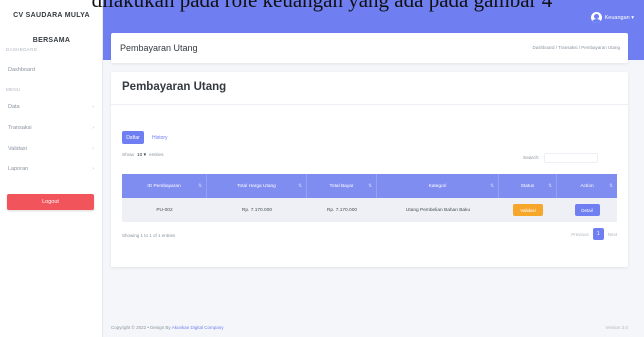  What do you see at coordinates (141, 327) in the screenshot?
I see `footer-copyright-text: Copyright © 2022 • Design By` at bounding box center [141, 327].